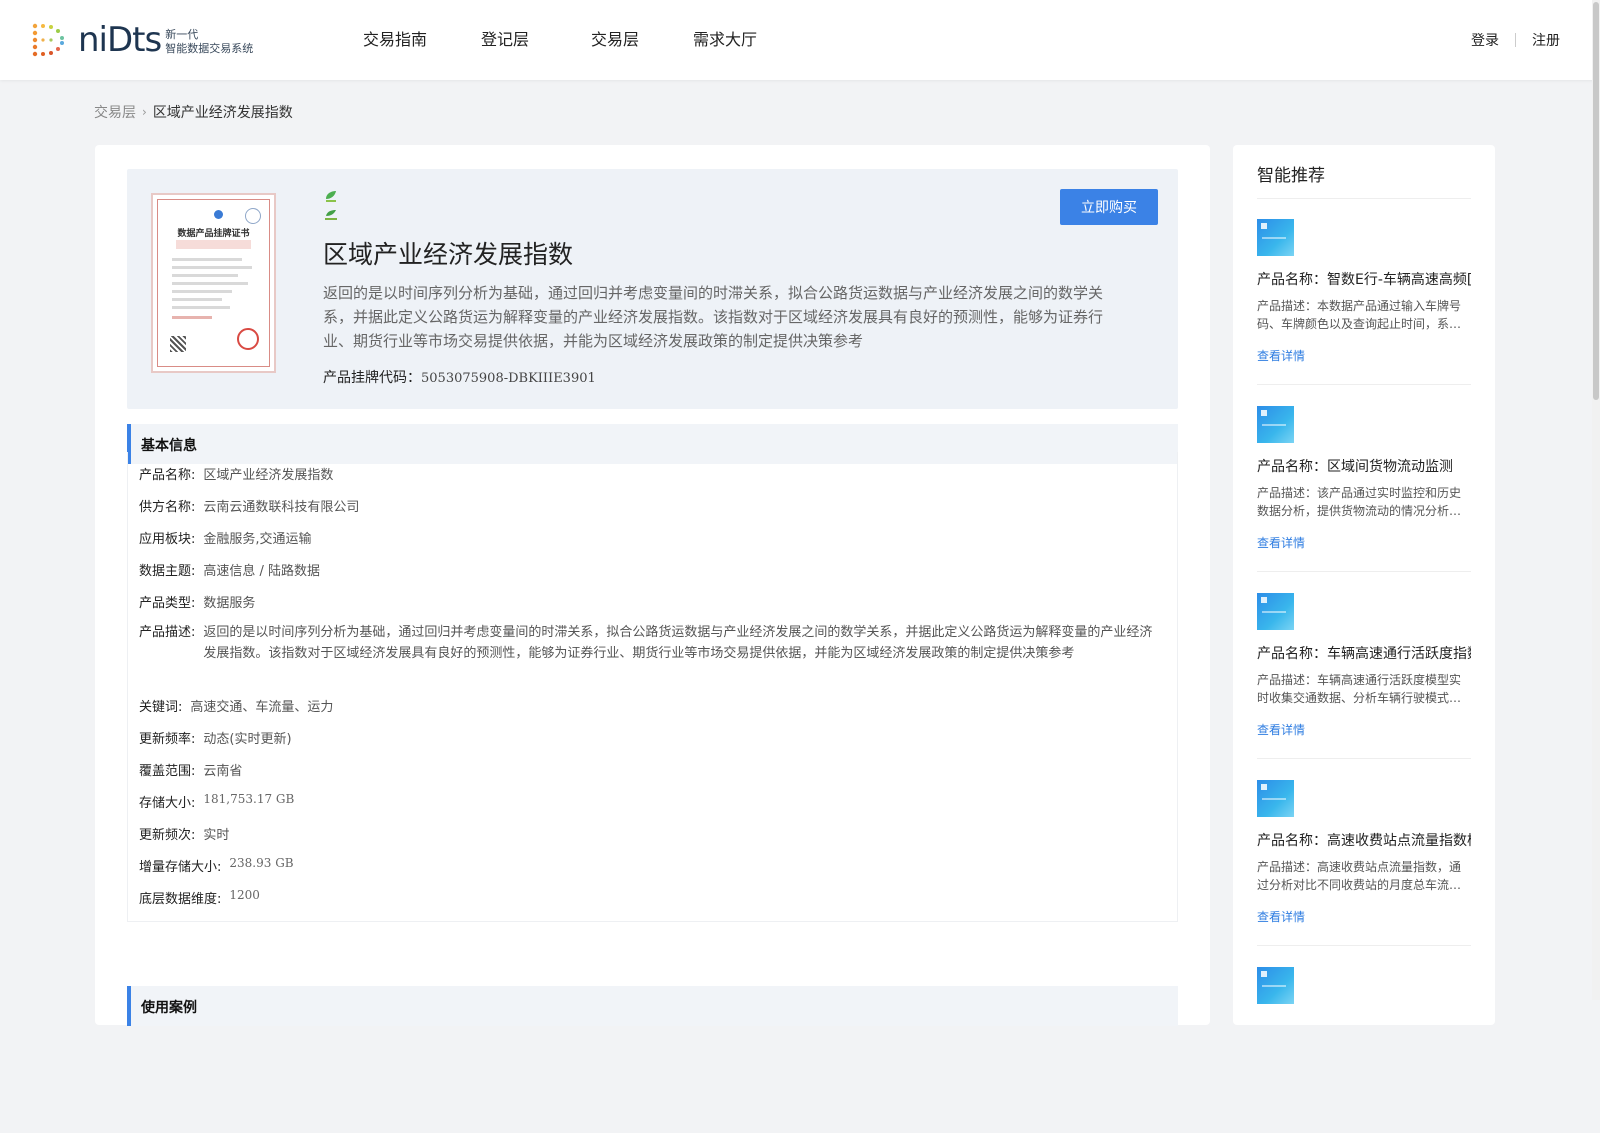 The image size is (1600, 1133). I want to click on info-row-sector: 应用板块: 金融服务,交通运输, so click(225, 537).